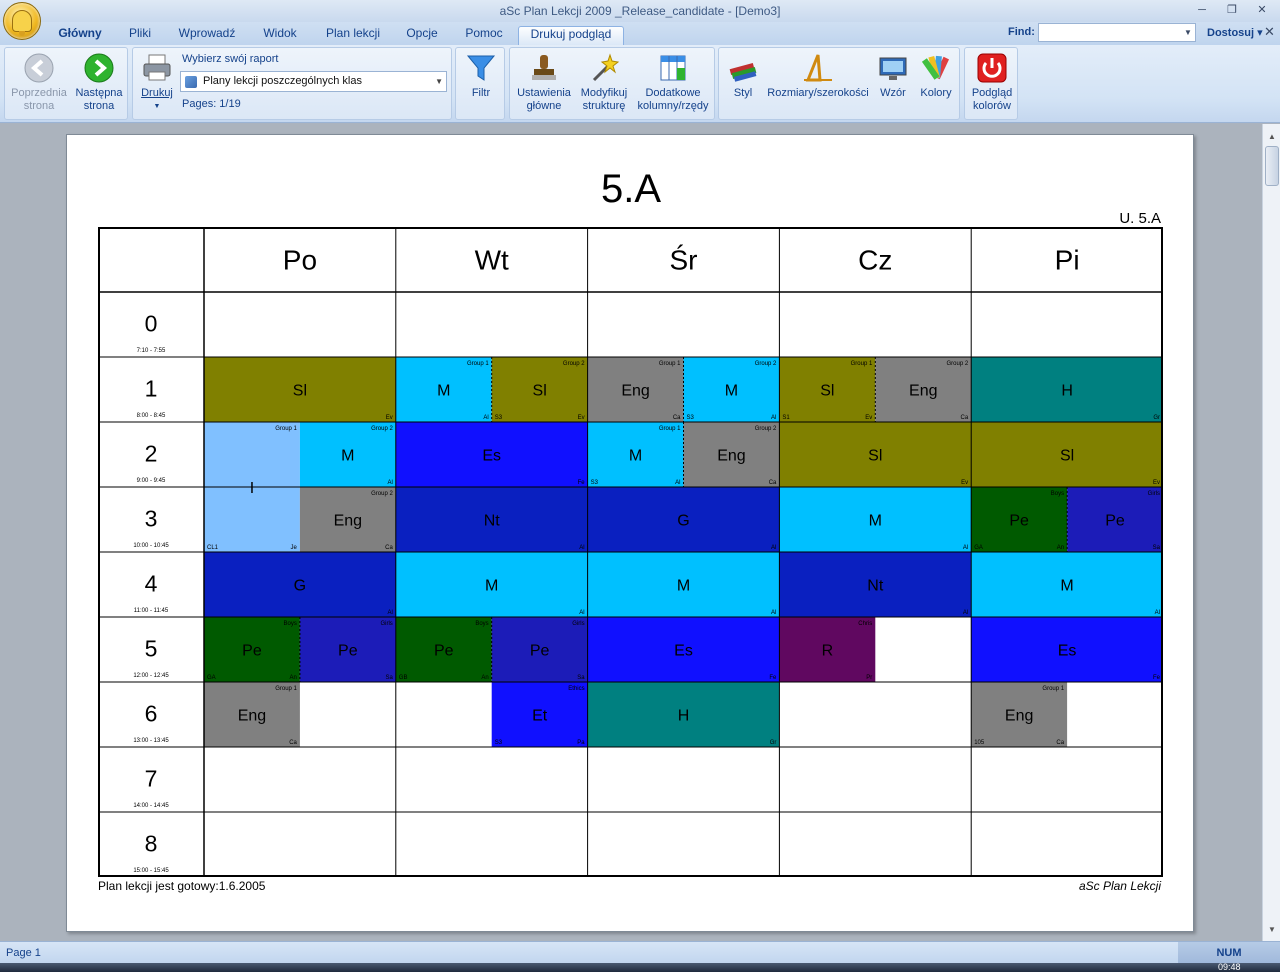  What do you see at coordinates (1272, 166) in the screenshot?
I see `scroll-thumb` at bounding box center [1272, 166].